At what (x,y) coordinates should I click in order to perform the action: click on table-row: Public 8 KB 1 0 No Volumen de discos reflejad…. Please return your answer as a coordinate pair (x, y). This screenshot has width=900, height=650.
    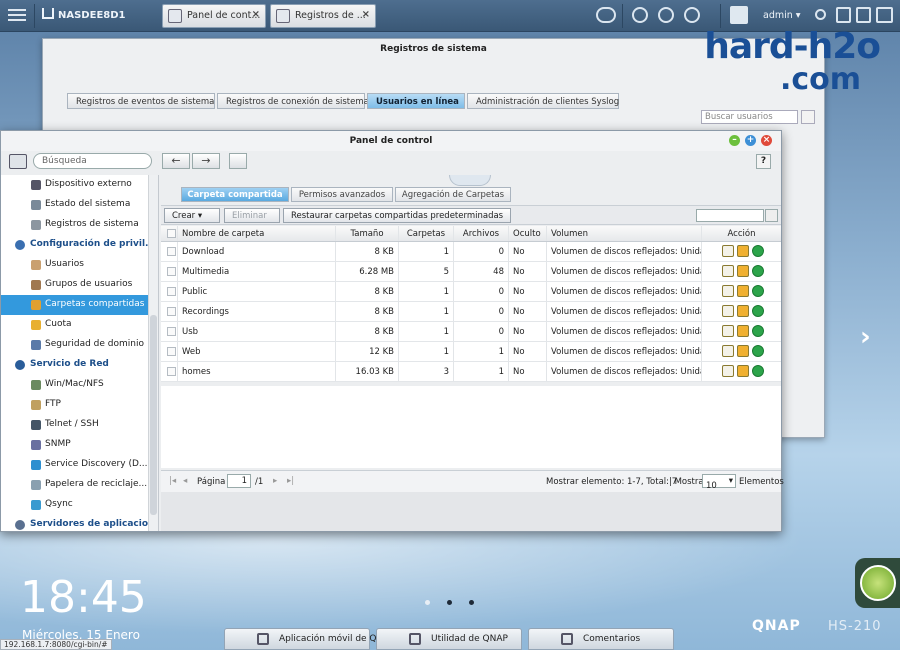
    Looking at the image, I should click on (471, 292).